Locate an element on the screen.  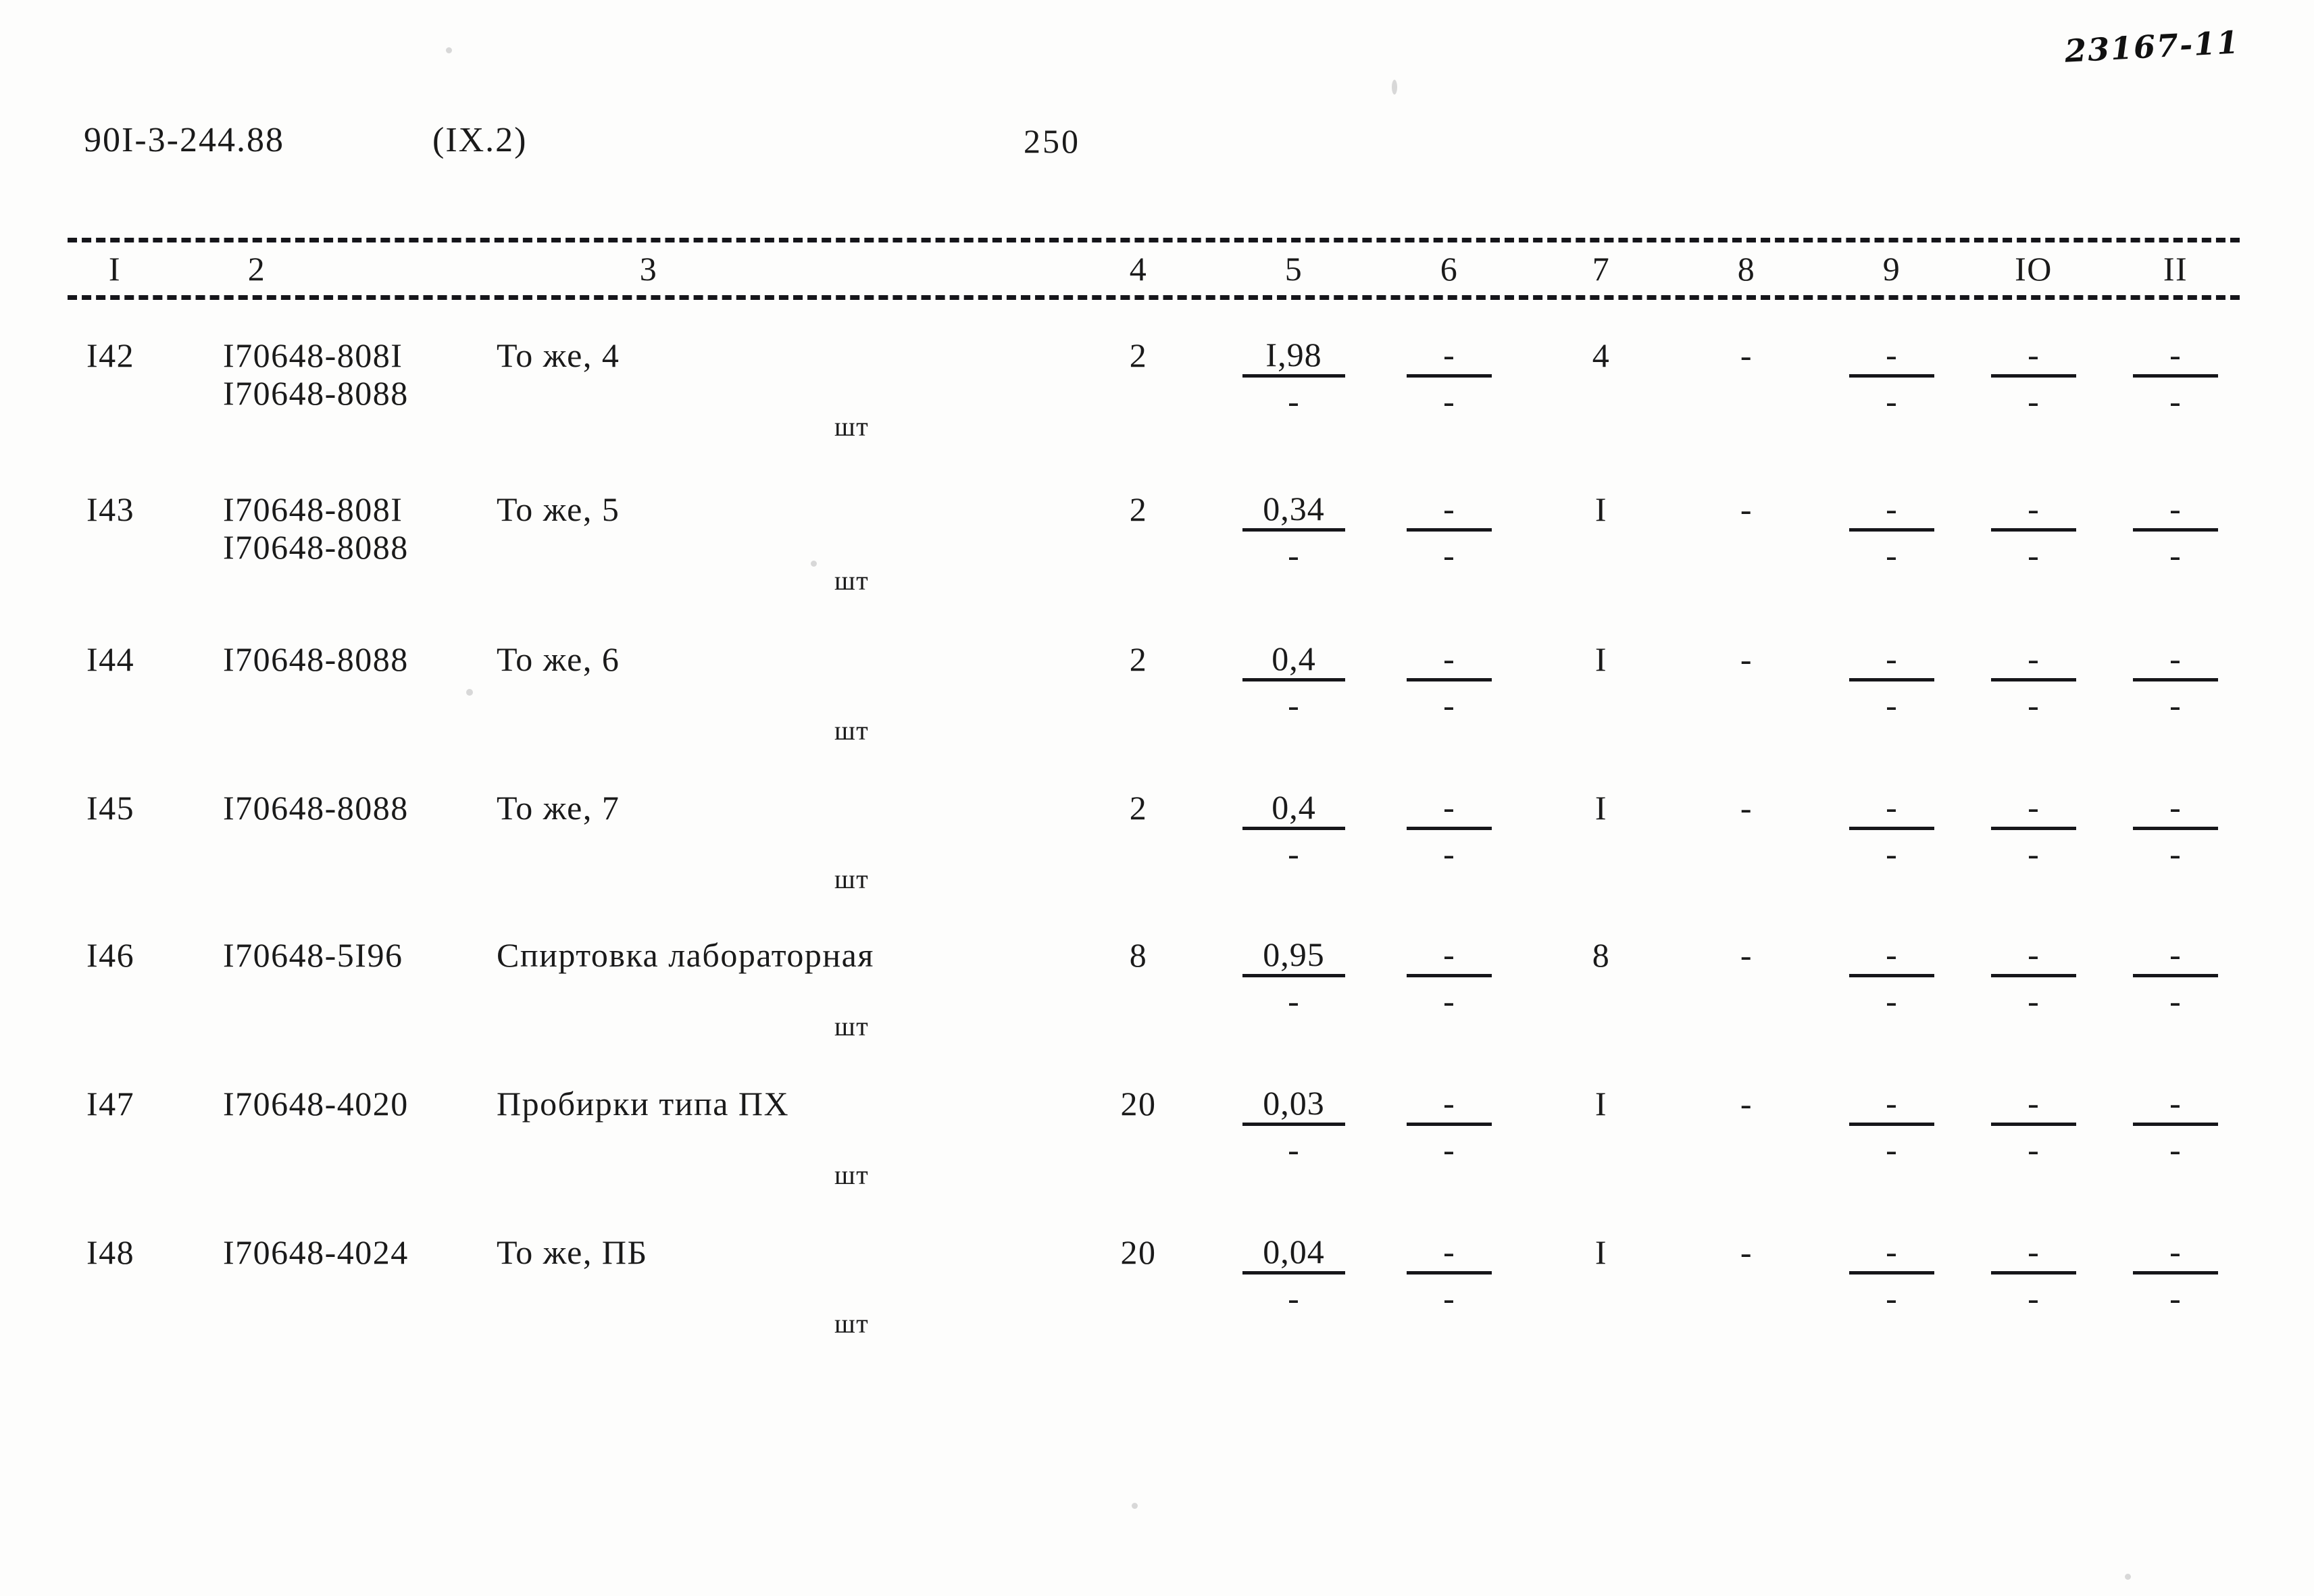
row-name: То же, 4 is located at coordinates (559, 355).